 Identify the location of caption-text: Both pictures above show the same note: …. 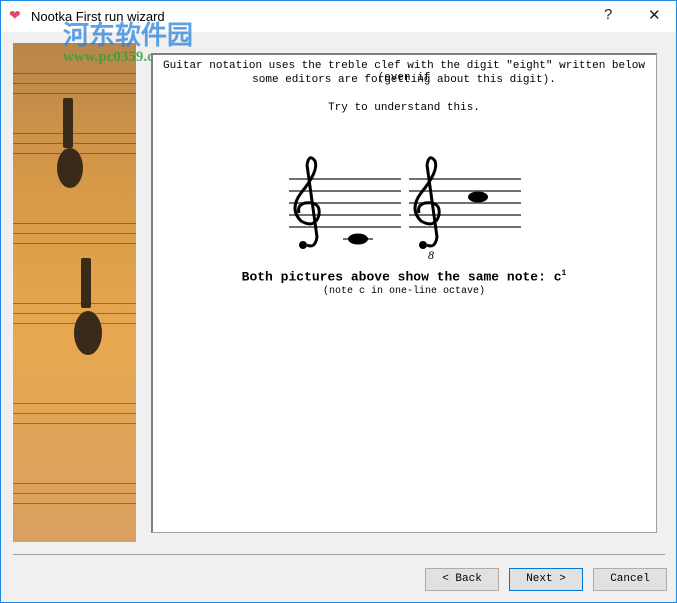
(401, 277).